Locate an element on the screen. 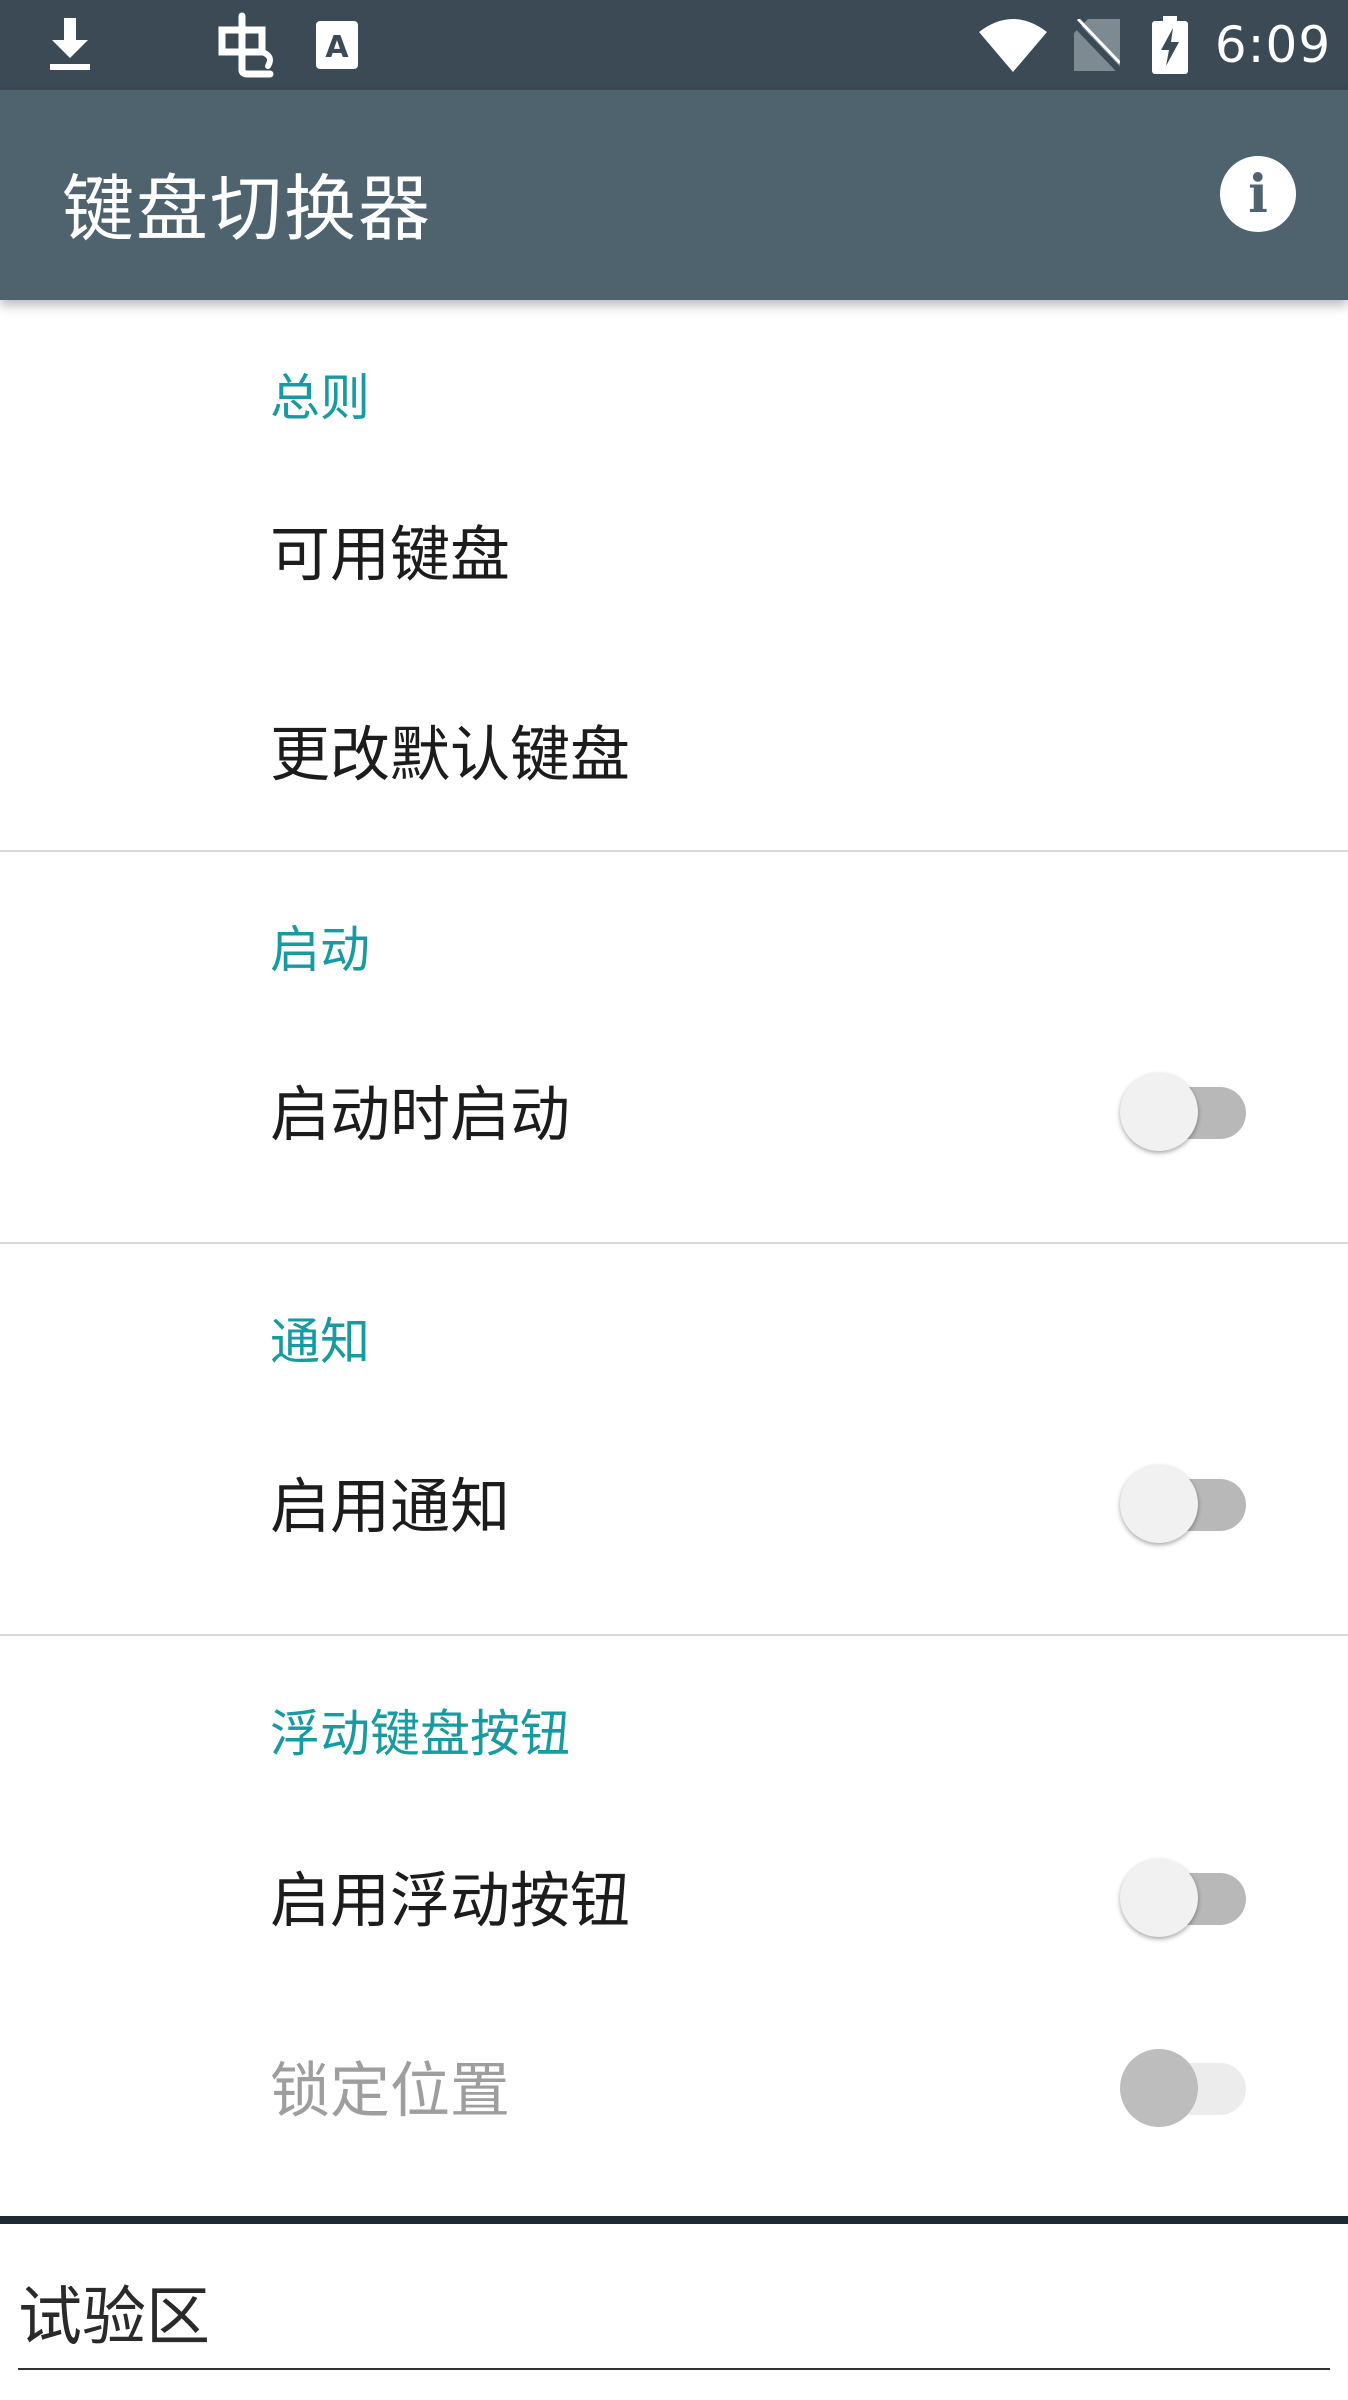  enable-floating-button-toggle is located at coordinates (1184, 1896).